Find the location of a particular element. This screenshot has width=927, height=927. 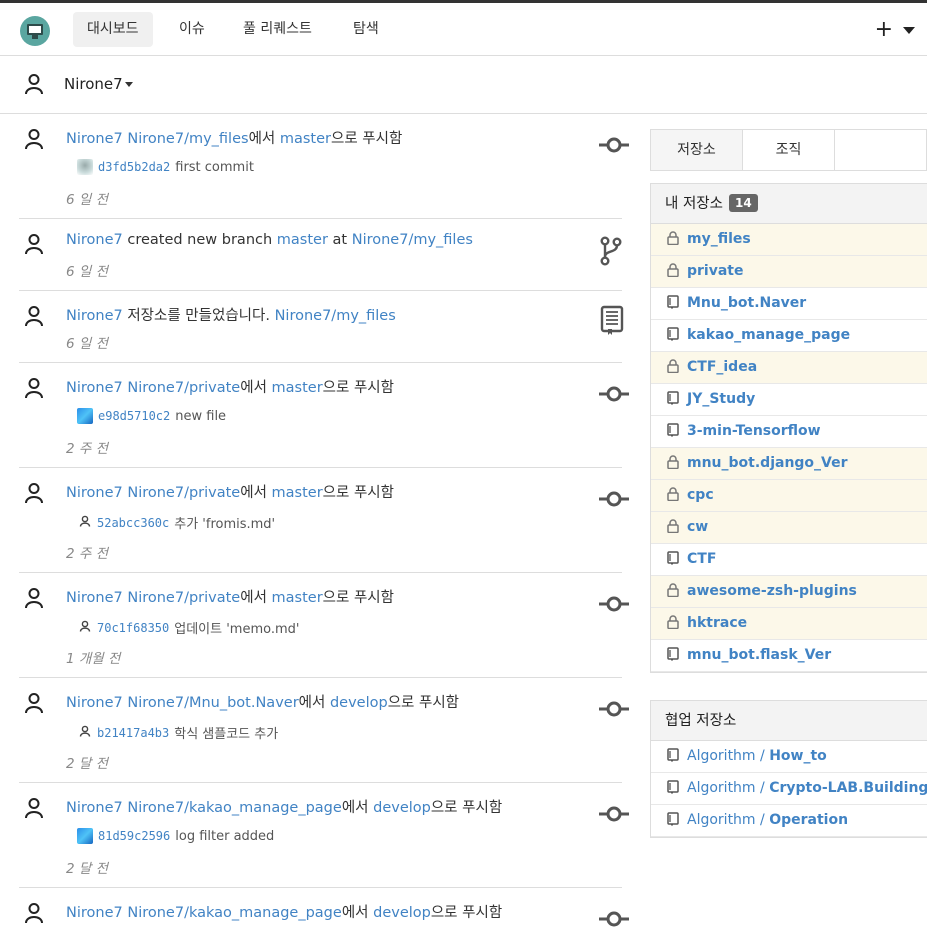

repo-name-link: How_to is located at coordinates (798, 756).